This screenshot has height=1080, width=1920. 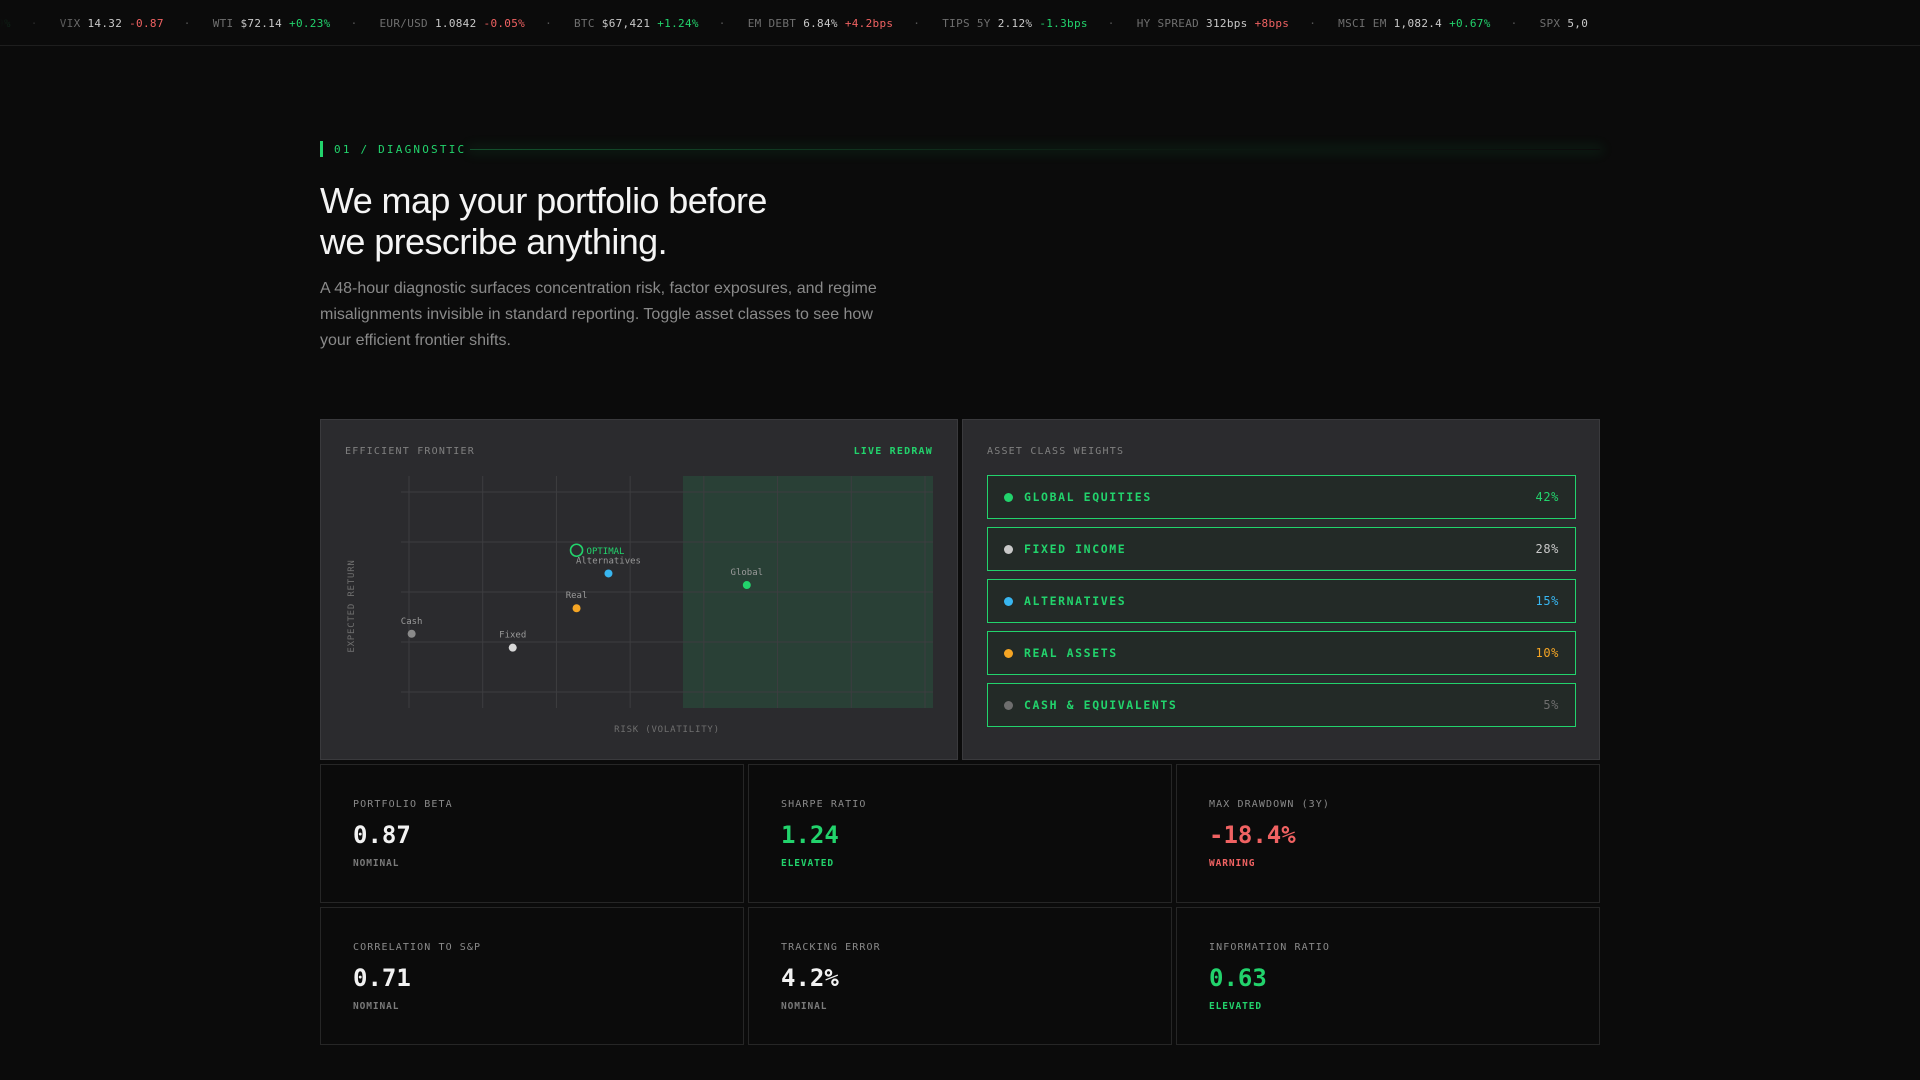 I want to click on ticker-item: SPX 5,0, so click(x=1568, y=23).